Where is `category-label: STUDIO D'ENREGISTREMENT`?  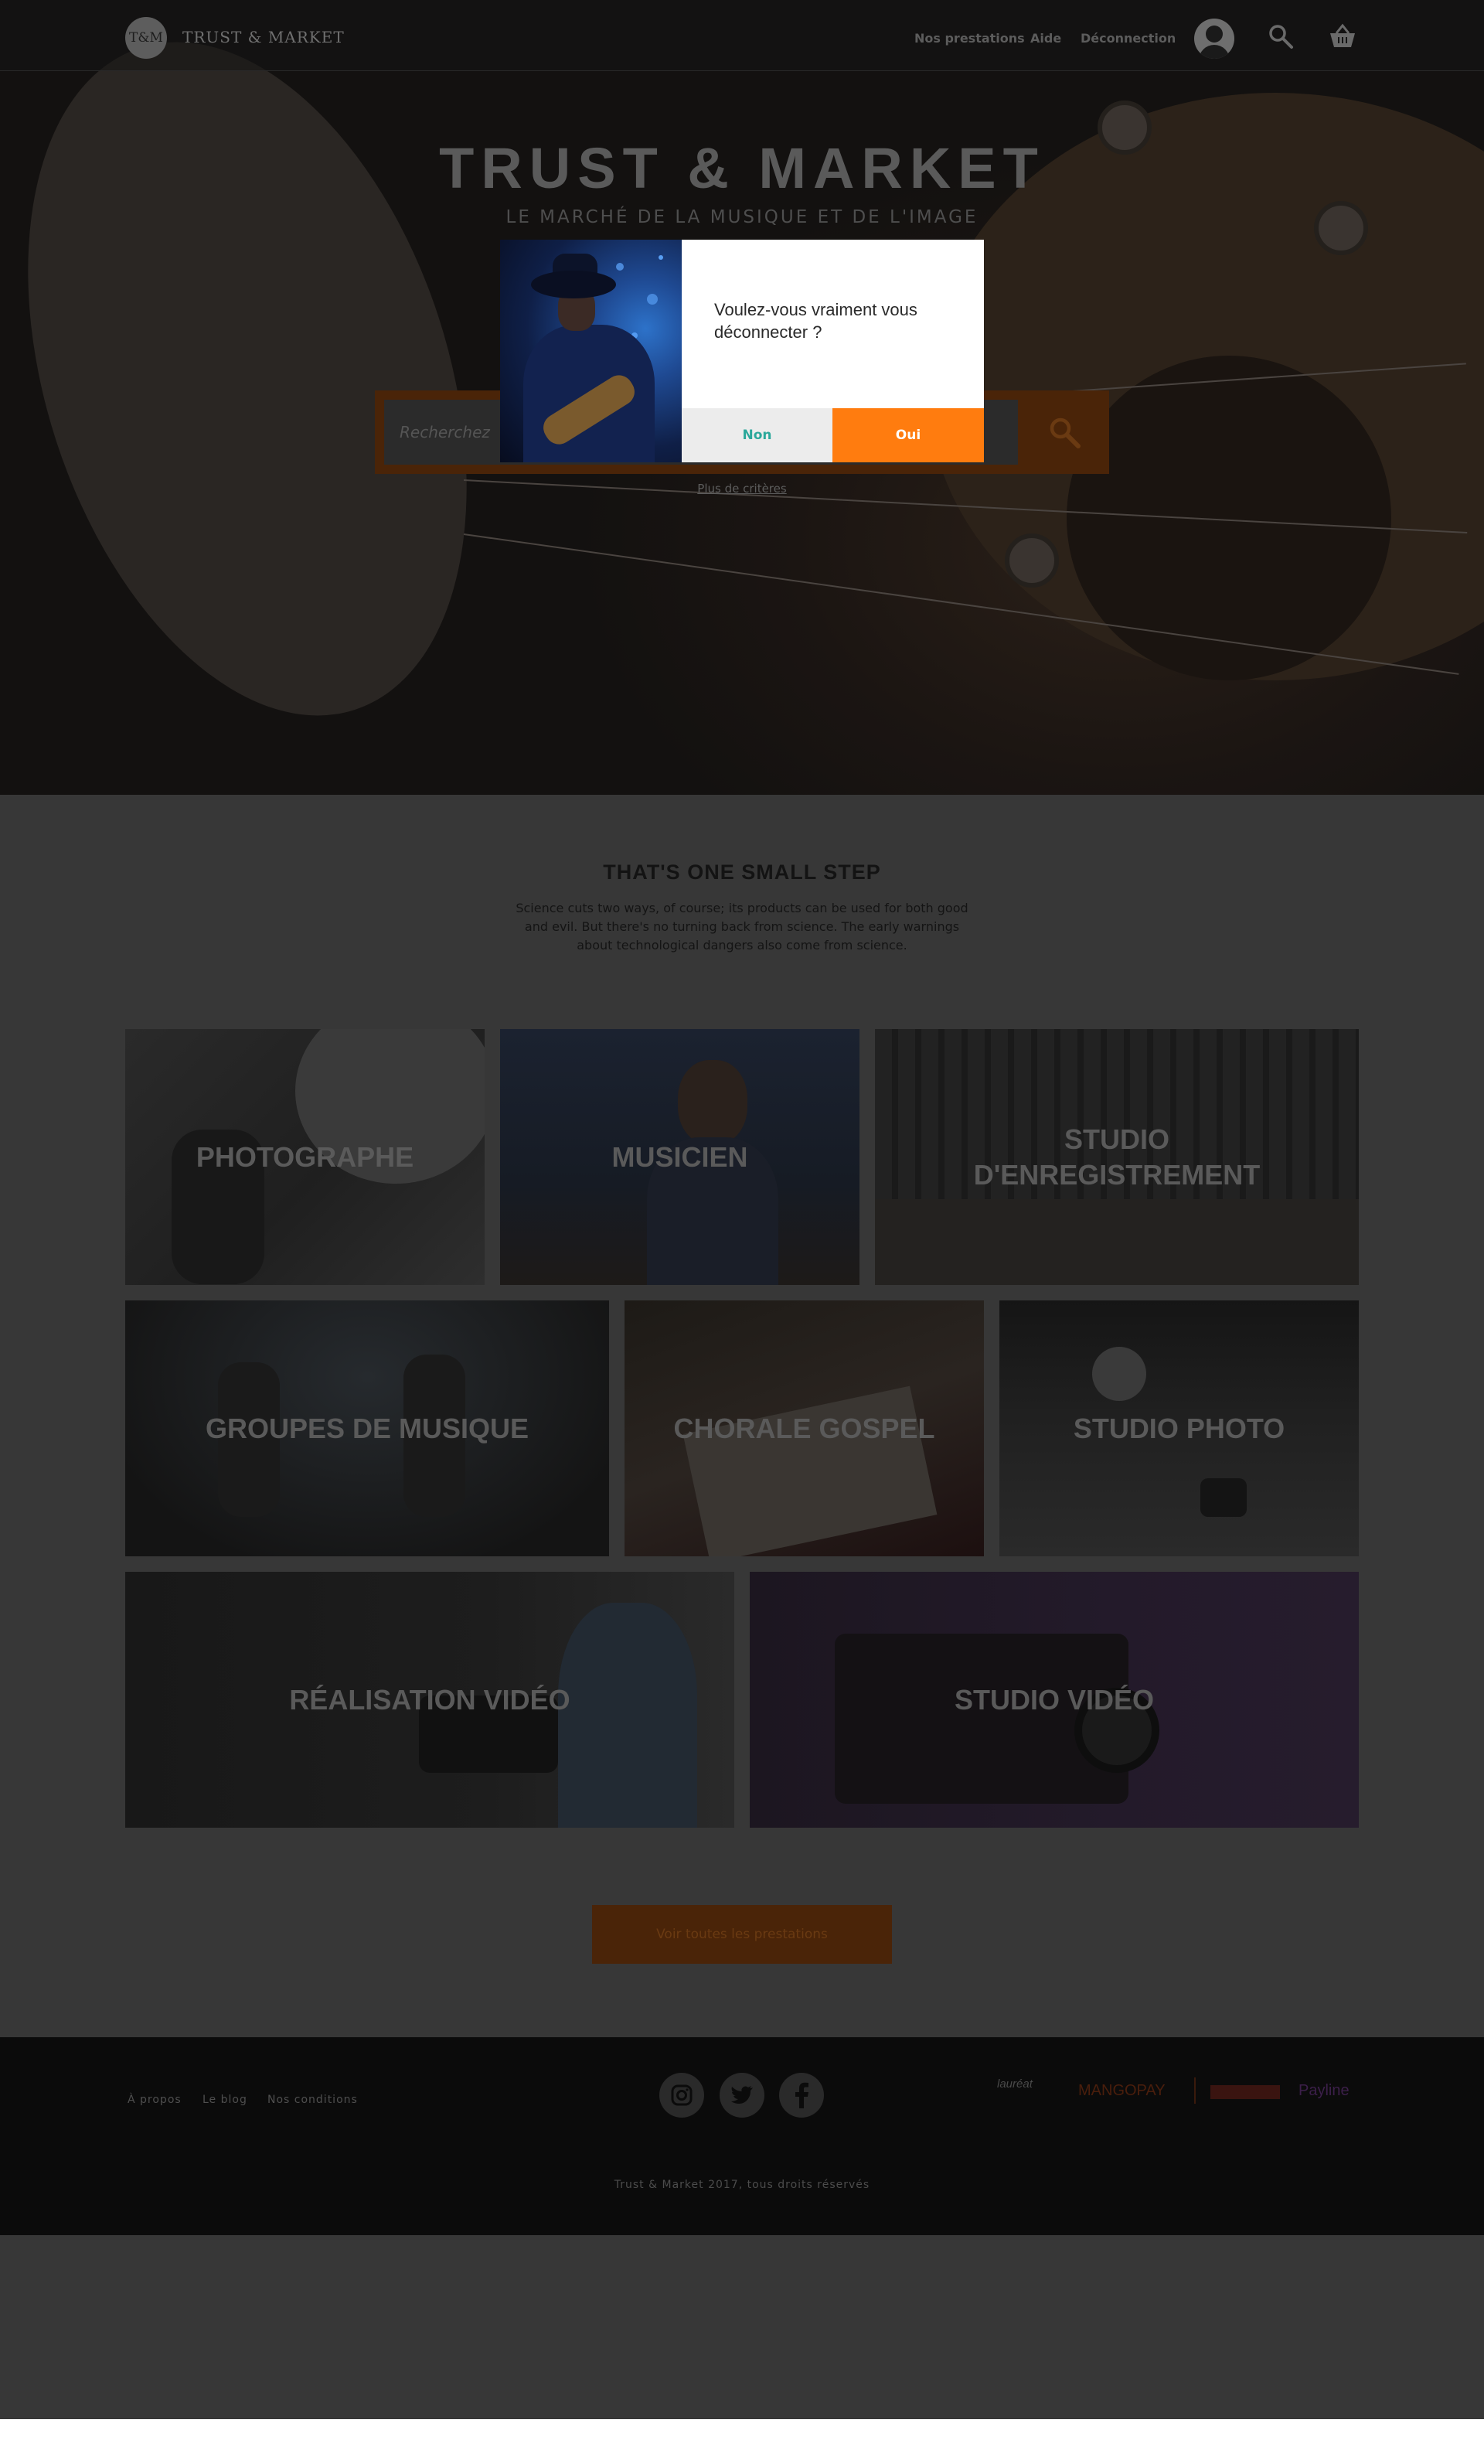 category-label: STUDIO D'ENREGISTREMENT is located at coordinates (1117, 1157).